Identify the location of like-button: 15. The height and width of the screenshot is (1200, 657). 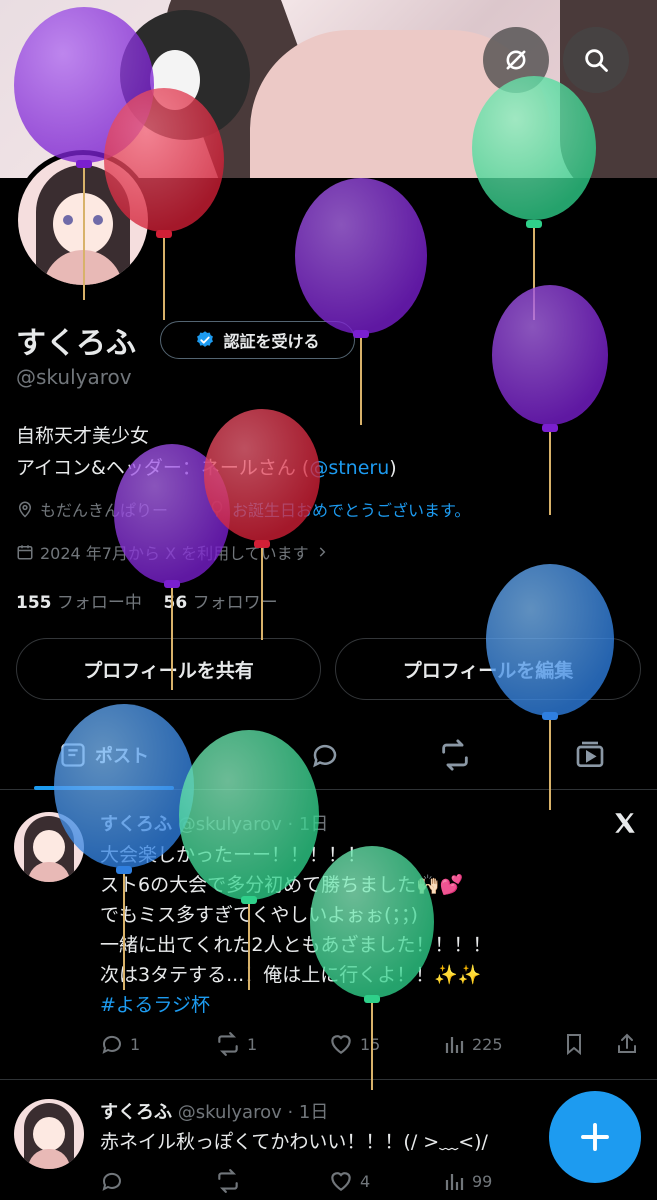
(354, 1044).